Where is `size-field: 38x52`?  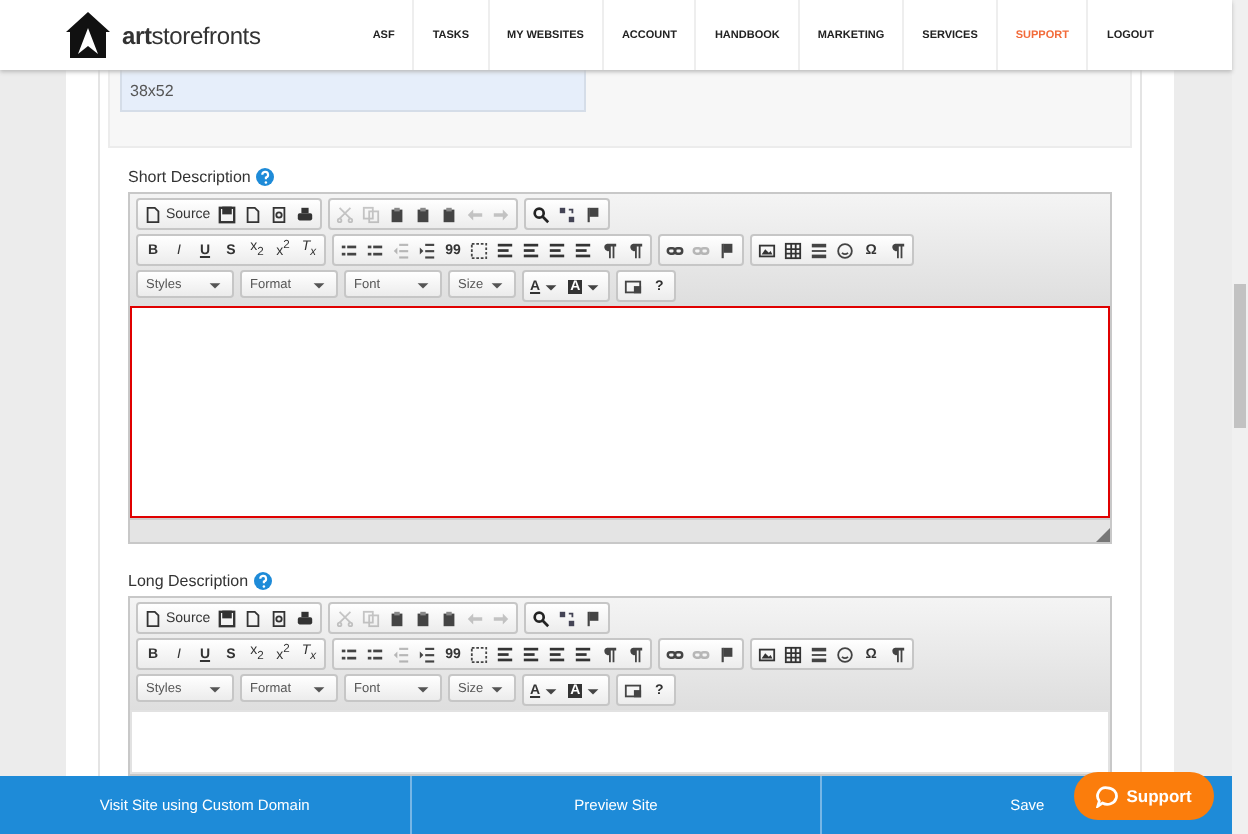 size-field: 38x52 is located at coordinates (353, 91).